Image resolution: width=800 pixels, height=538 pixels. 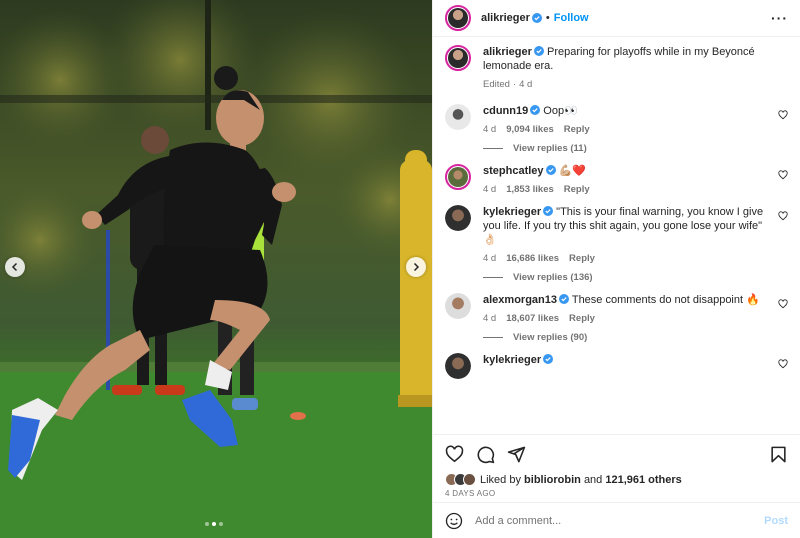 I want to click on comment-text: Oop👀, so click(x=560, y=111).